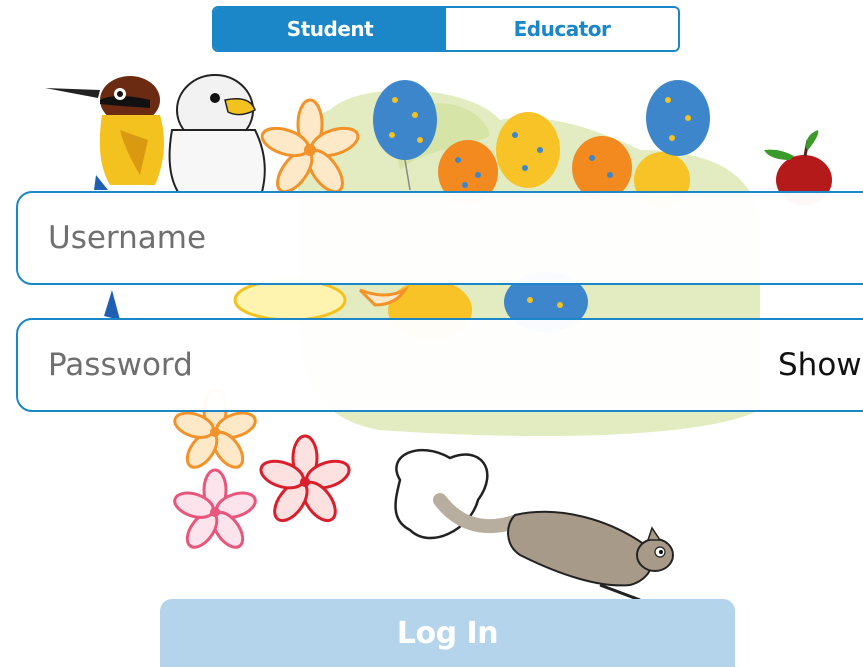 This screenshot has width=863, height=667. I want to click on username-input, so click(373, 238).